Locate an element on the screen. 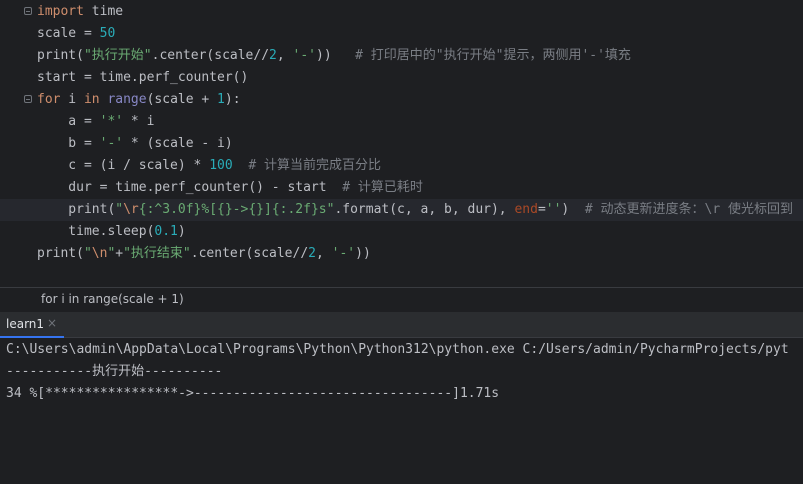  code-line: start = time.perf_counter() is located at coordinates (142, 78).